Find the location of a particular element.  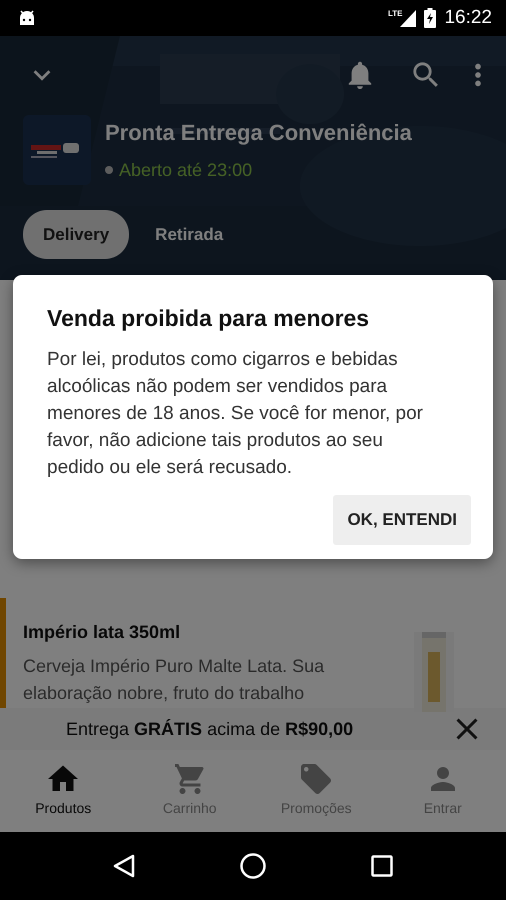

product-name: Império lata 350ml is located at coordinates (102, 632).